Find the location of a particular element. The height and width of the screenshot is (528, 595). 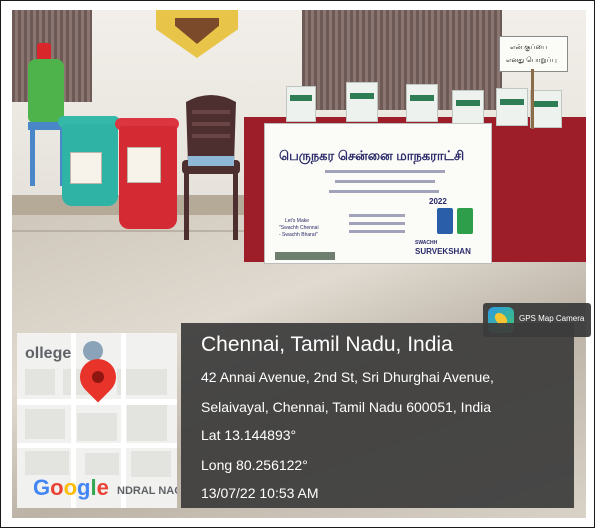

plastic-chair is located at coordinates (211, 167).